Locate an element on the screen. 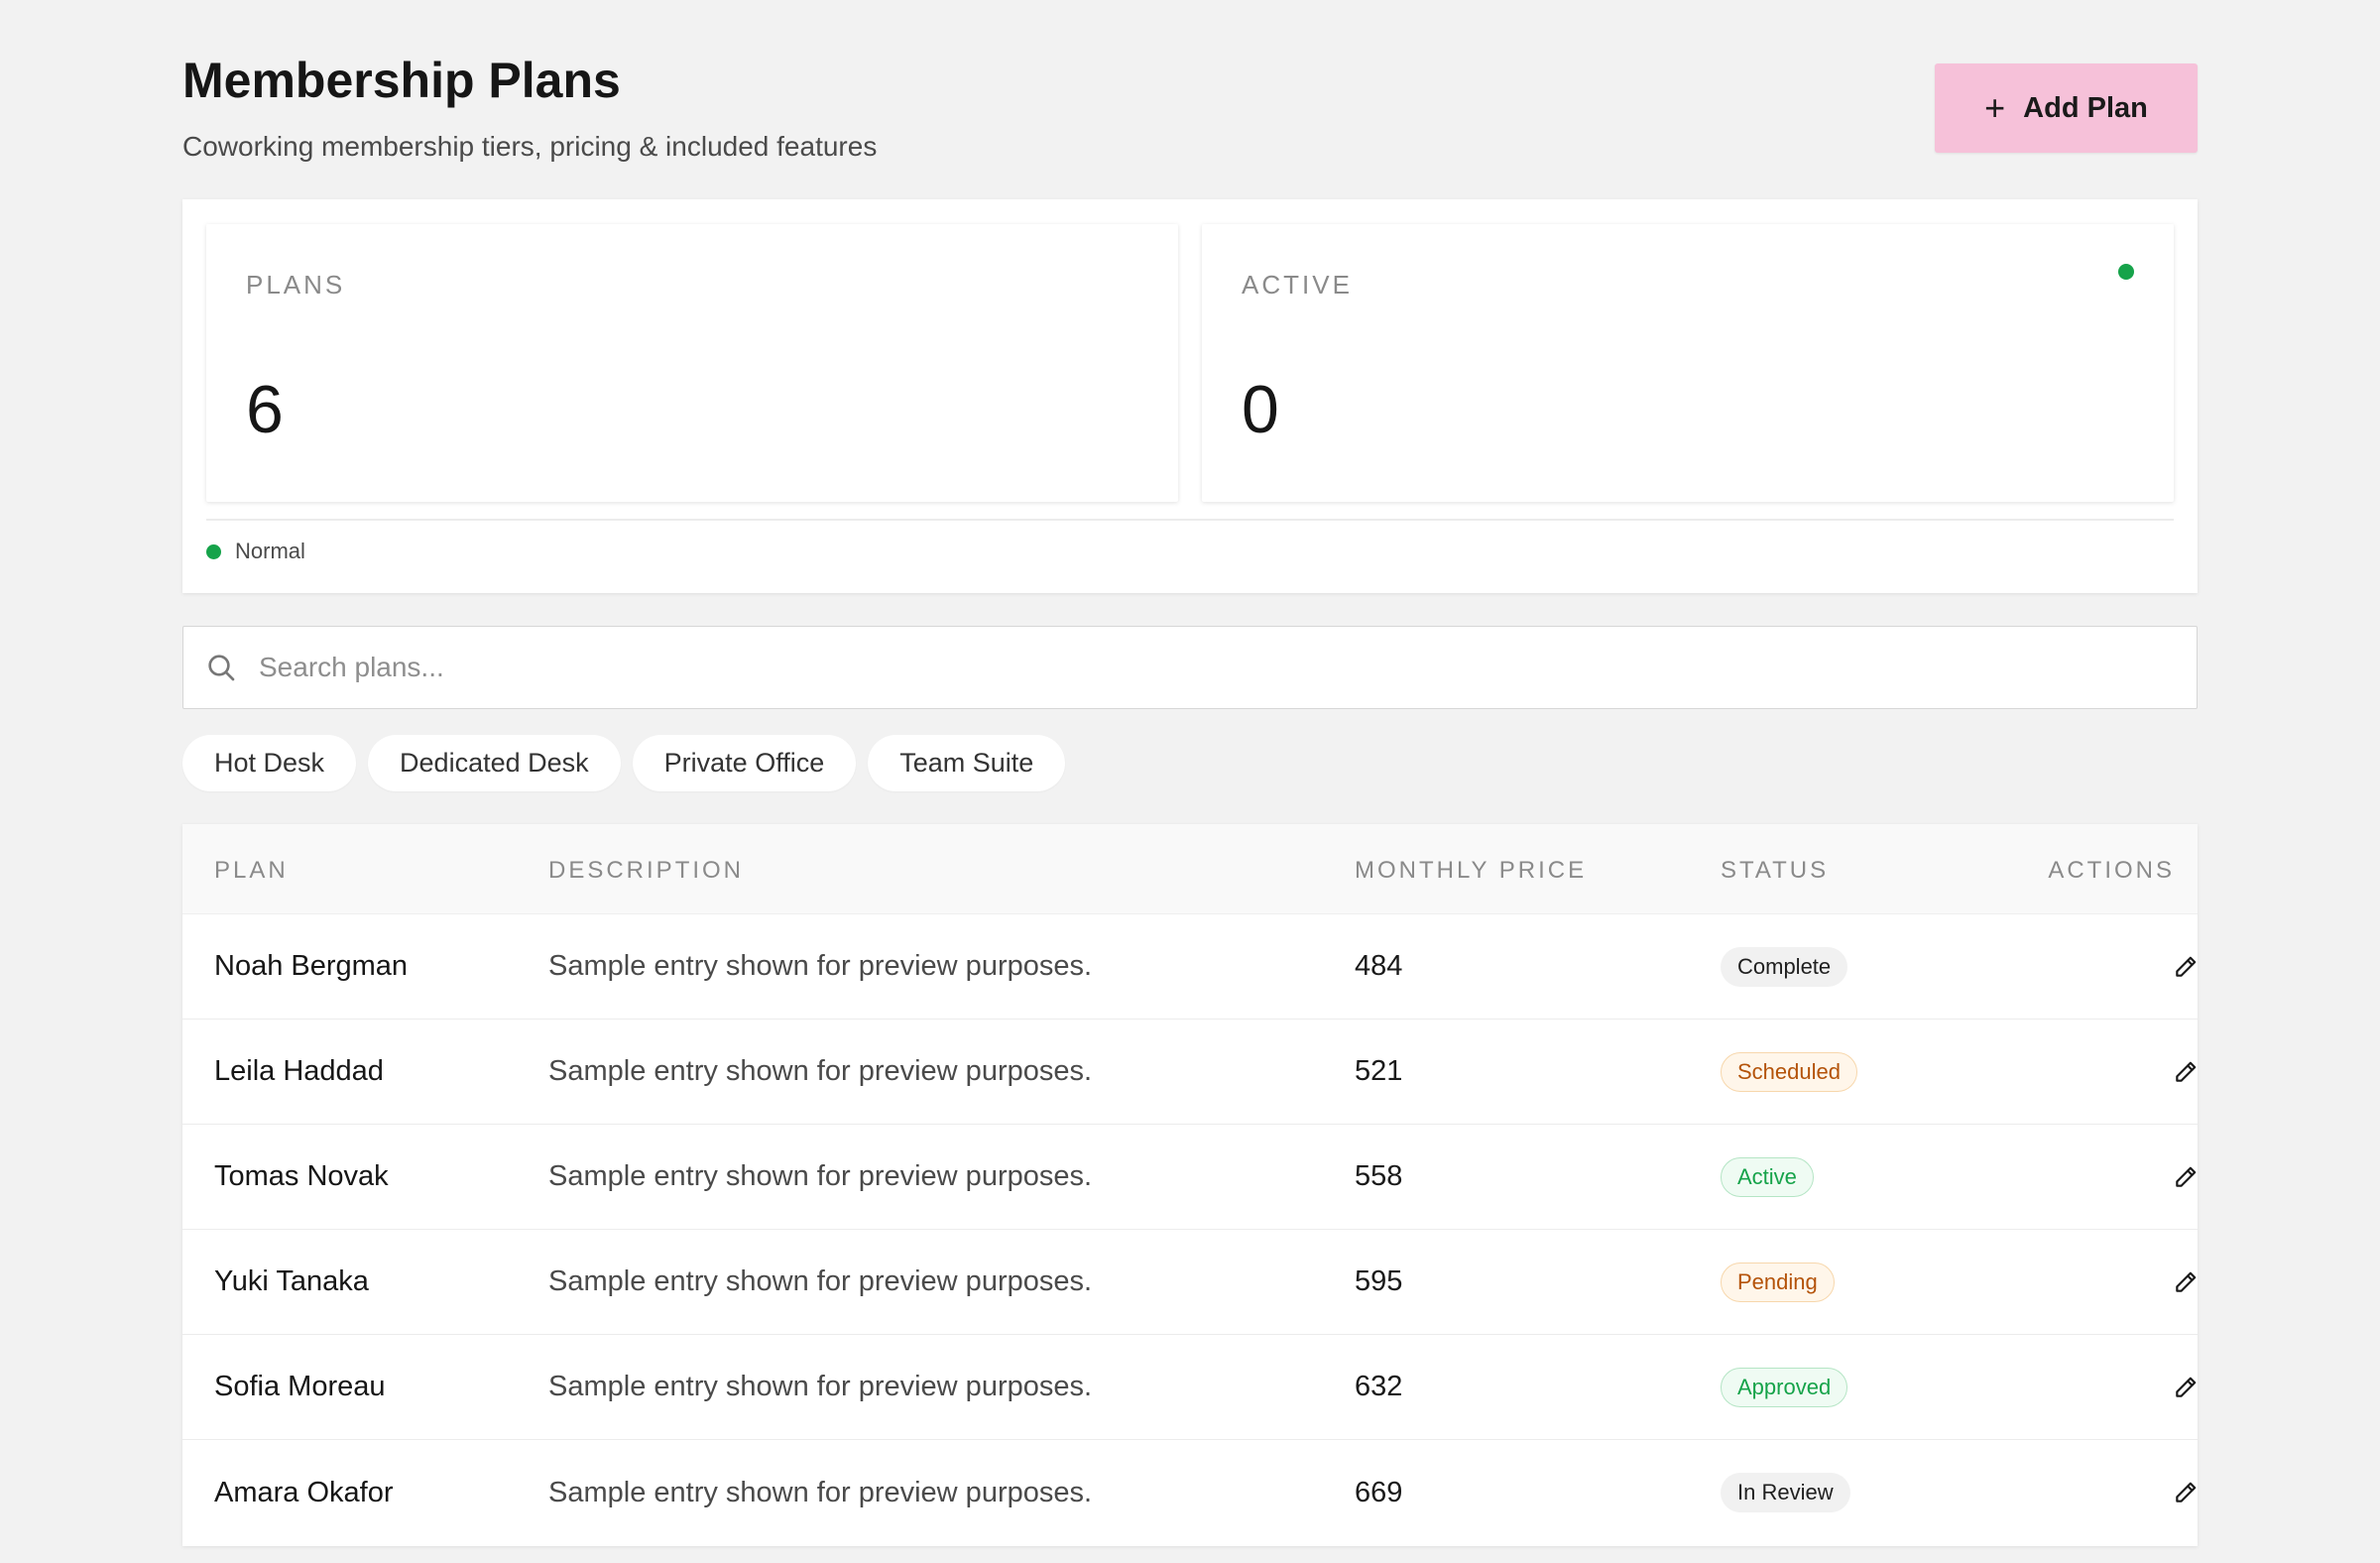 The image size is (2380, 1563). column-header-monthly-price: MONTHLY PRICE is located at coordinates (1471, 870).